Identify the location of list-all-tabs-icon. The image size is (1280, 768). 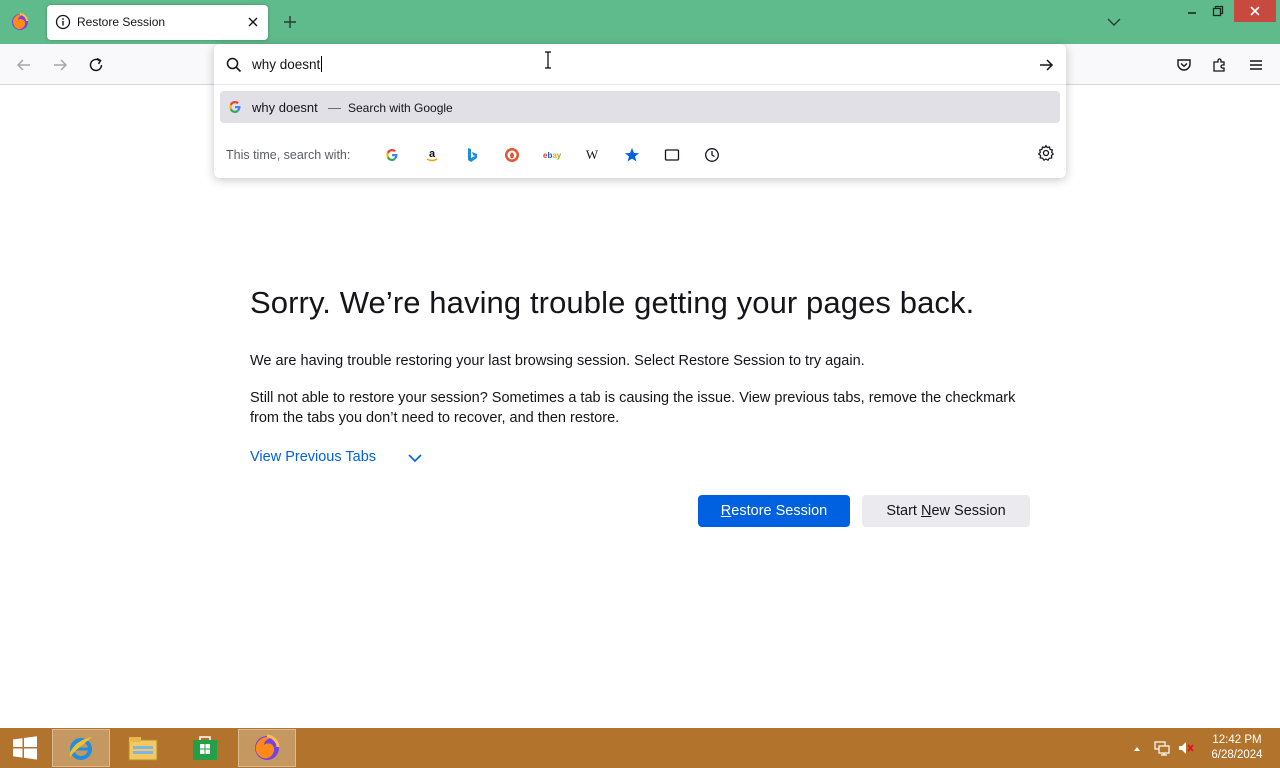
(1114, 22).